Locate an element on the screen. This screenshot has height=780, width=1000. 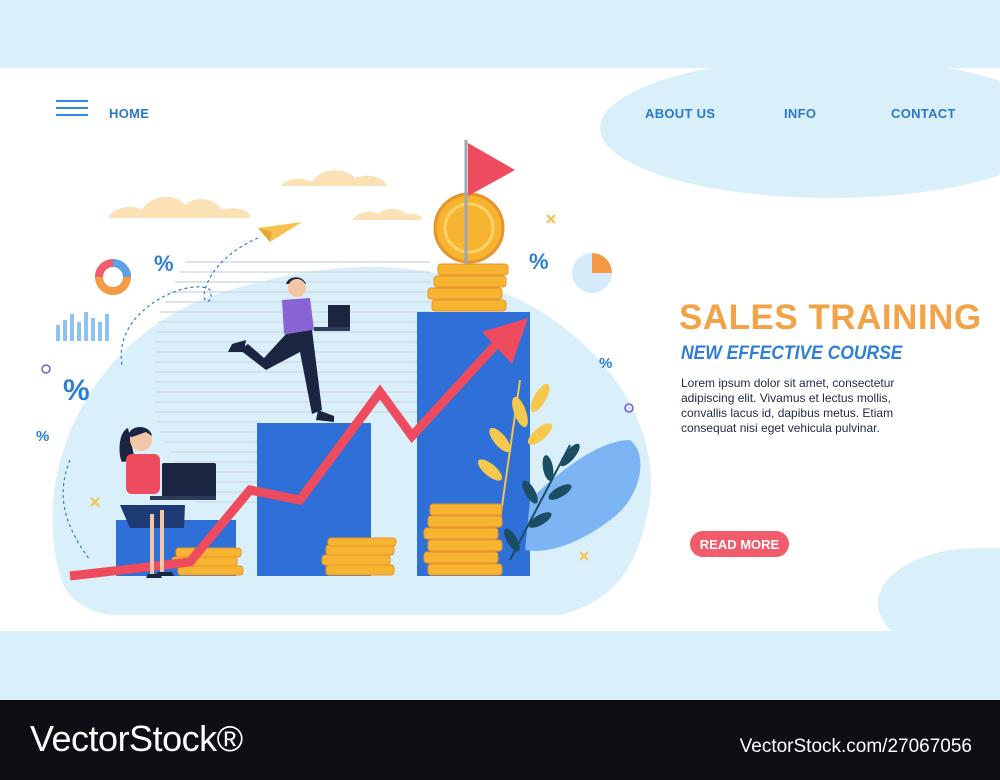
cloud-small is located at coordinates (387, 214).